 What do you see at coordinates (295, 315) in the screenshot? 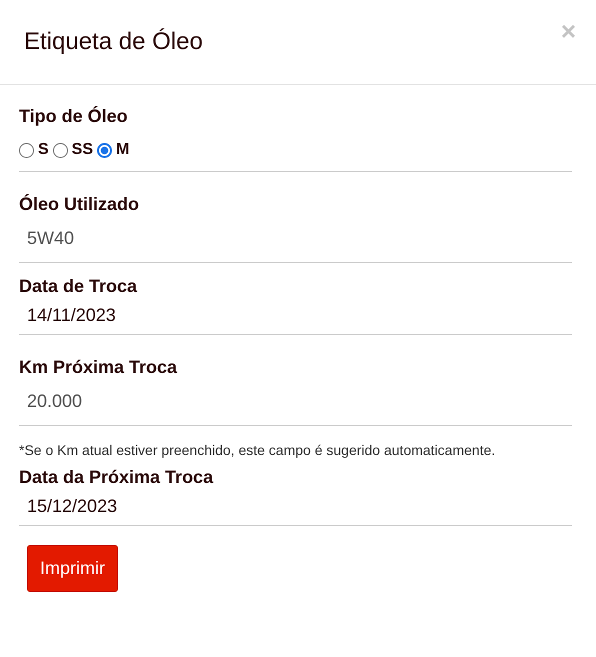
I see `input-field: 14/11/2023` at bounding box center [295, 315].